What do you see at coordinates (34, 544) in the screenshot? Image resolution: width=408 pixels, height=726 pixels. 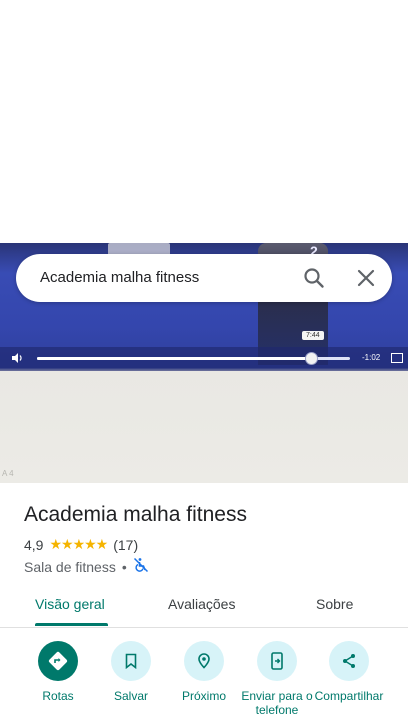 I see `rating-value: 4,9` at bounding box center [34, 544].